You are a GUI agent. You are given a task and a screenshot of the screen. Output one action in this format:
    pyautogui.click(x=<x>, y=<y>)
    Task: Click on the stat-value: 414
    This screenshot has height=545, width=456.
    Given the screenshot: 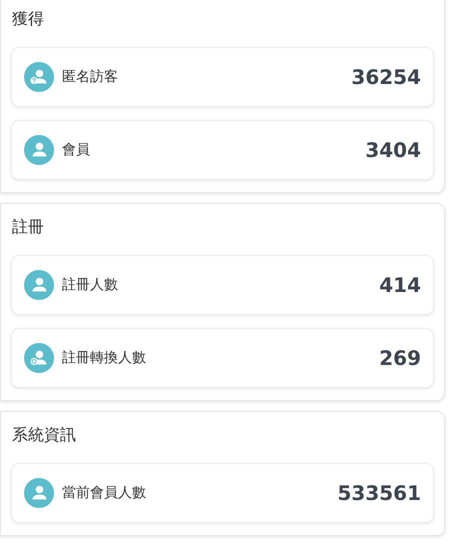 What is the action you would take?
    pyautogui.click(x=400, y=285)
    